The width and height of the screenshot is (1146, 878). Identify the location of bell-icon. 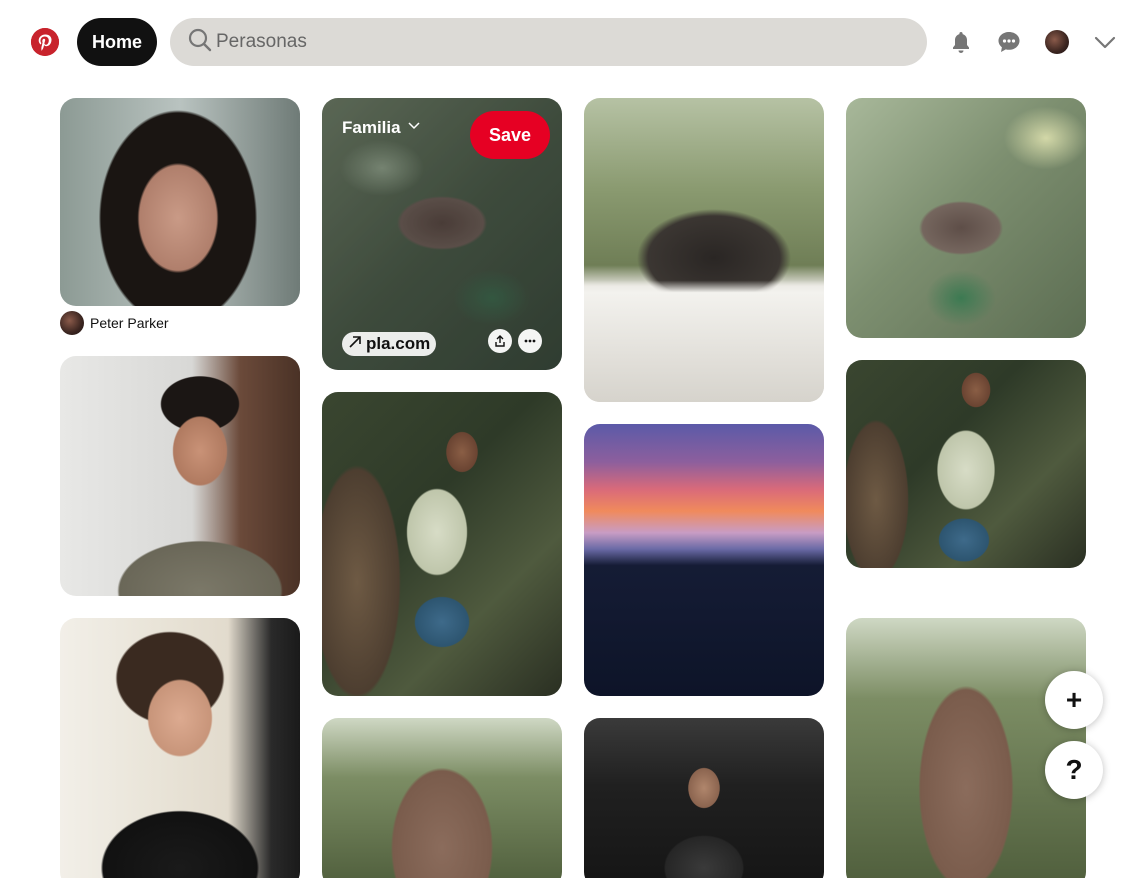
(961, 42).